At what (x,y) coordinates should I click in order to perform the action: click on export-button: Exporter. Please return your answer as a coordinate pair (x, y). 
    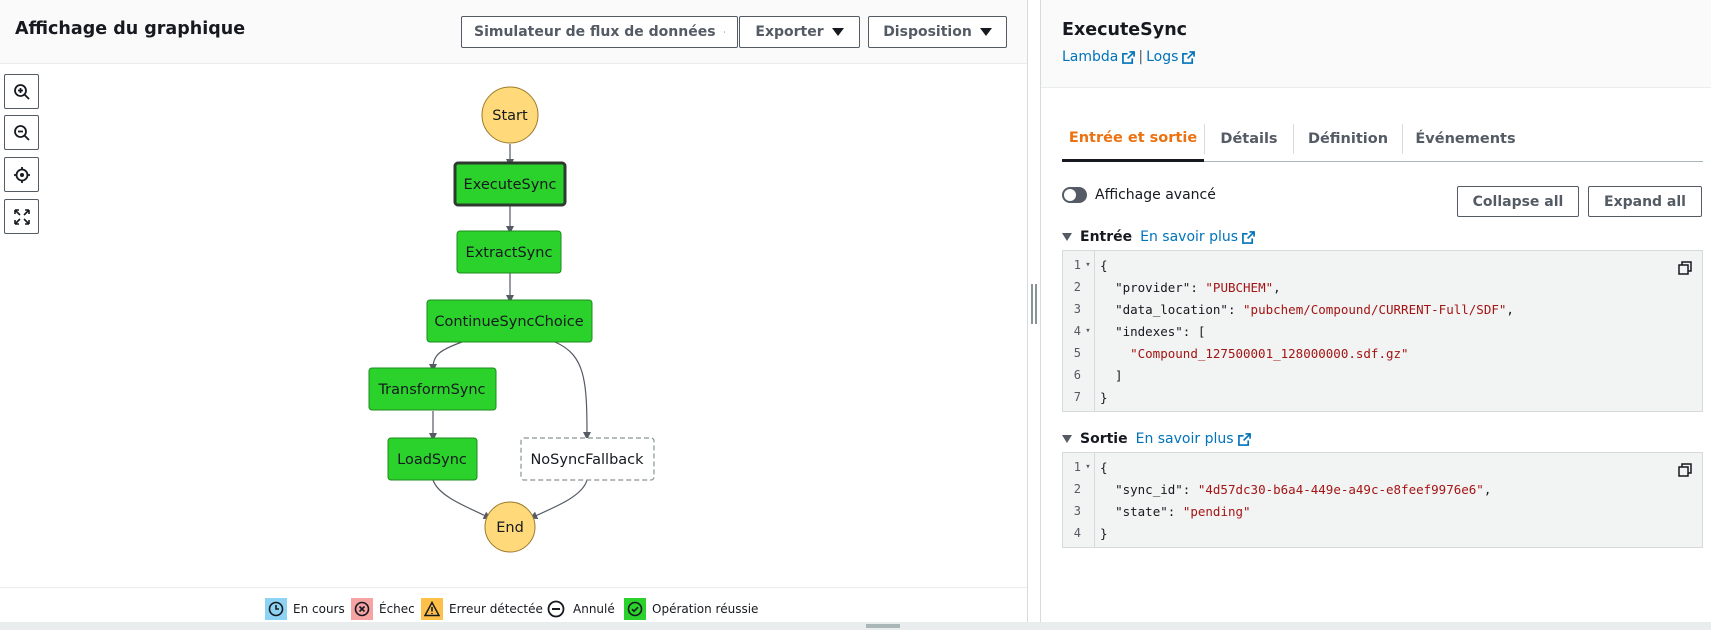
    Looking at the image, I should click on (799, 32).